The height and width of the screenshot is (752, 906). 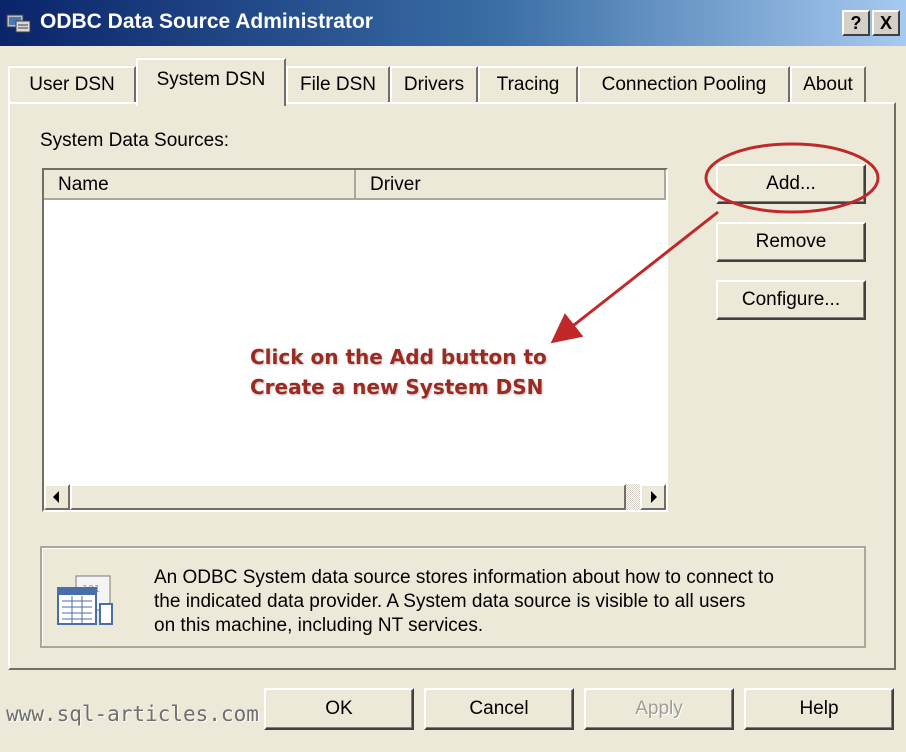 What do you see at coordinates (72, 85) in the screenshot?
I see `tab-user-dsn: User DSN` at bounding box center [72, 85].